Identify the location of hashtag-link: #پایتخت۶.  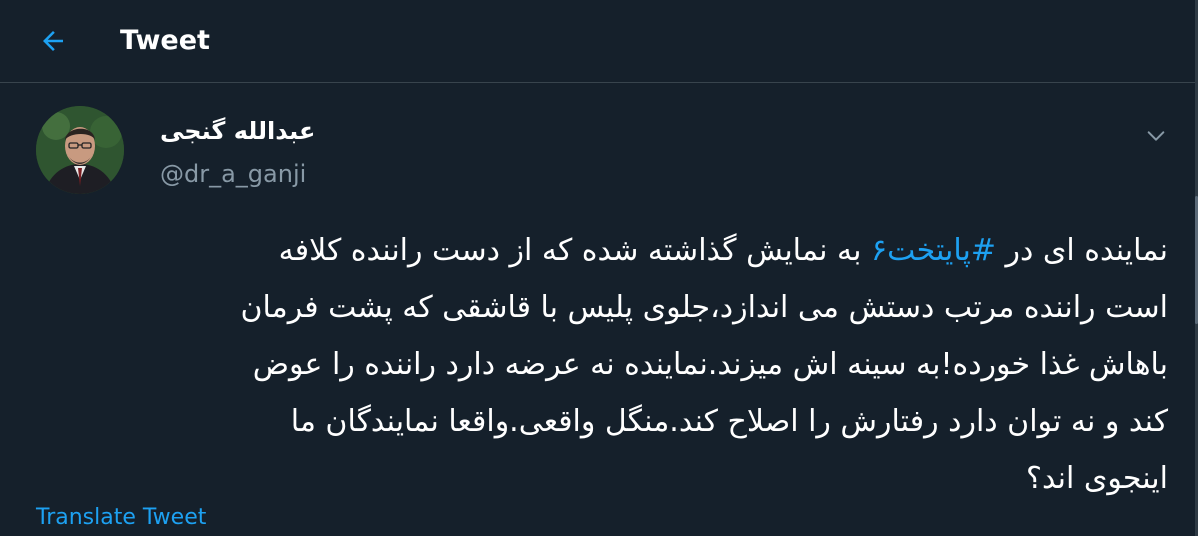
(933, 250).